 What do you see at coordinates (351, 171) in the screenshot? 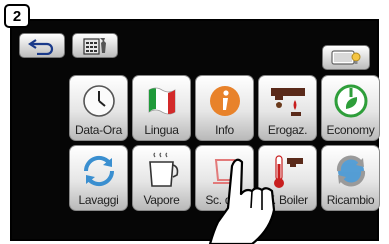
I see `water-refresh-icon` at bounding box center [351, 171].